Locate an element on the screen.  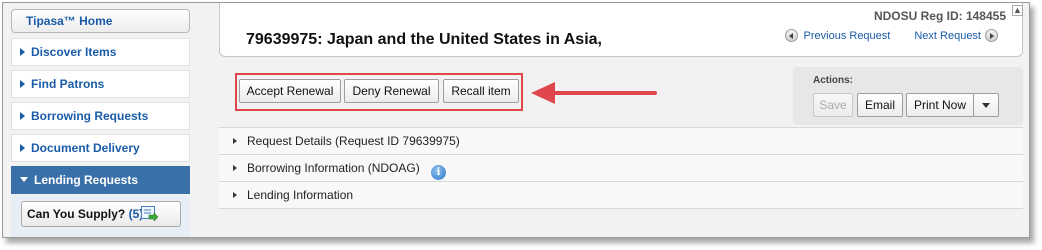
sidebar-item-find-patrons: Find Patrons is located at coordinates (100, 84).